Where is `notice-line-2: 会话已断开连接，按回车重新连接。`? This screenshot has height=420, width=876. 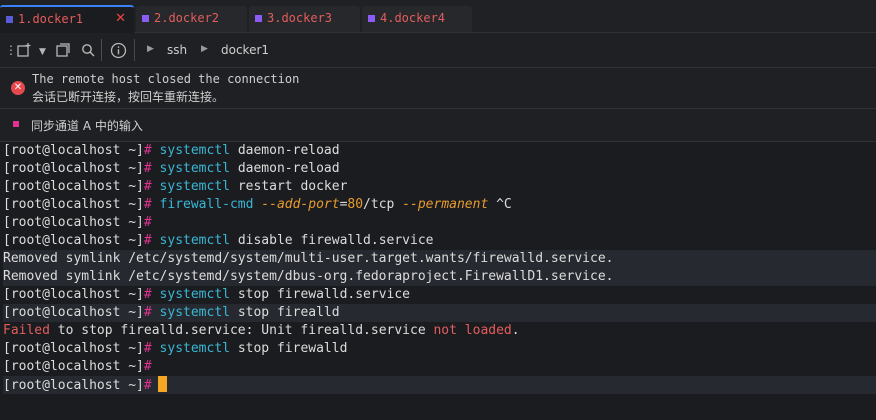
notice-line-2: 会话已断开连接，按回车重新连接。 is located at coordinates (128, 97).